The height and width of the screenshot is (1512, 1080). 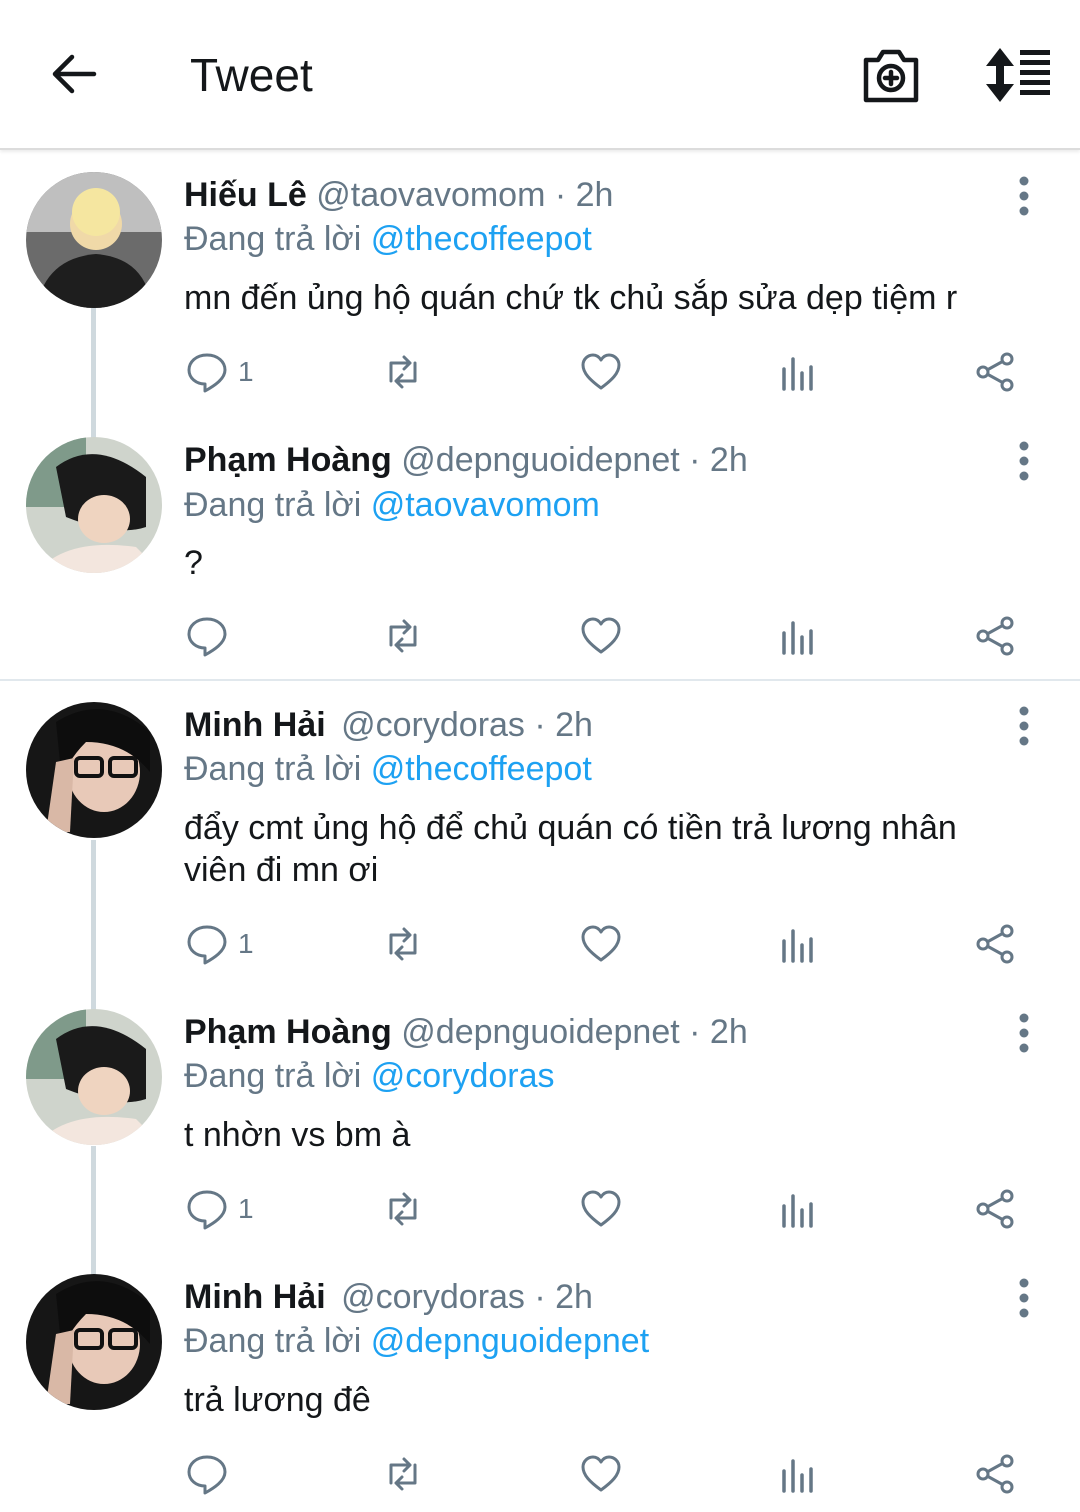 What do you see at coordinates (485, 505) in the screenshot?
I see `reply-mention: @taovavomom` at bounding box center [485, 505].